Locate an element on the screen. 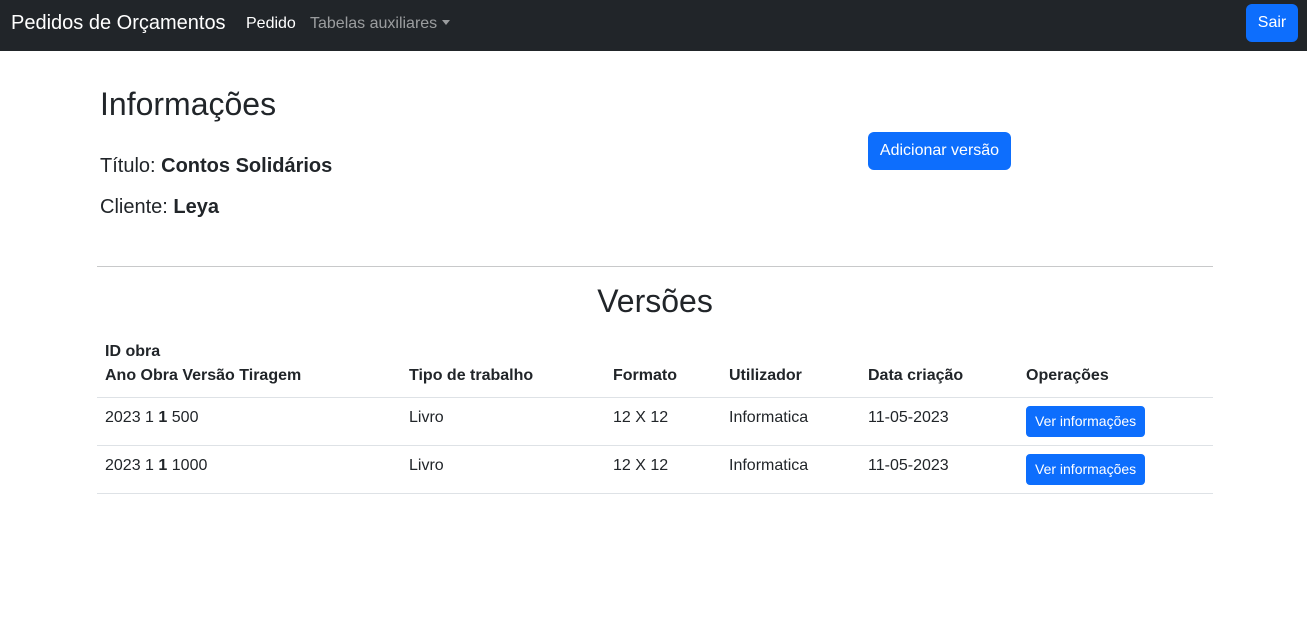 This screenshot has height=644, width=1307. cell-tiragem: 1000 is located at coordinates (189, 465).